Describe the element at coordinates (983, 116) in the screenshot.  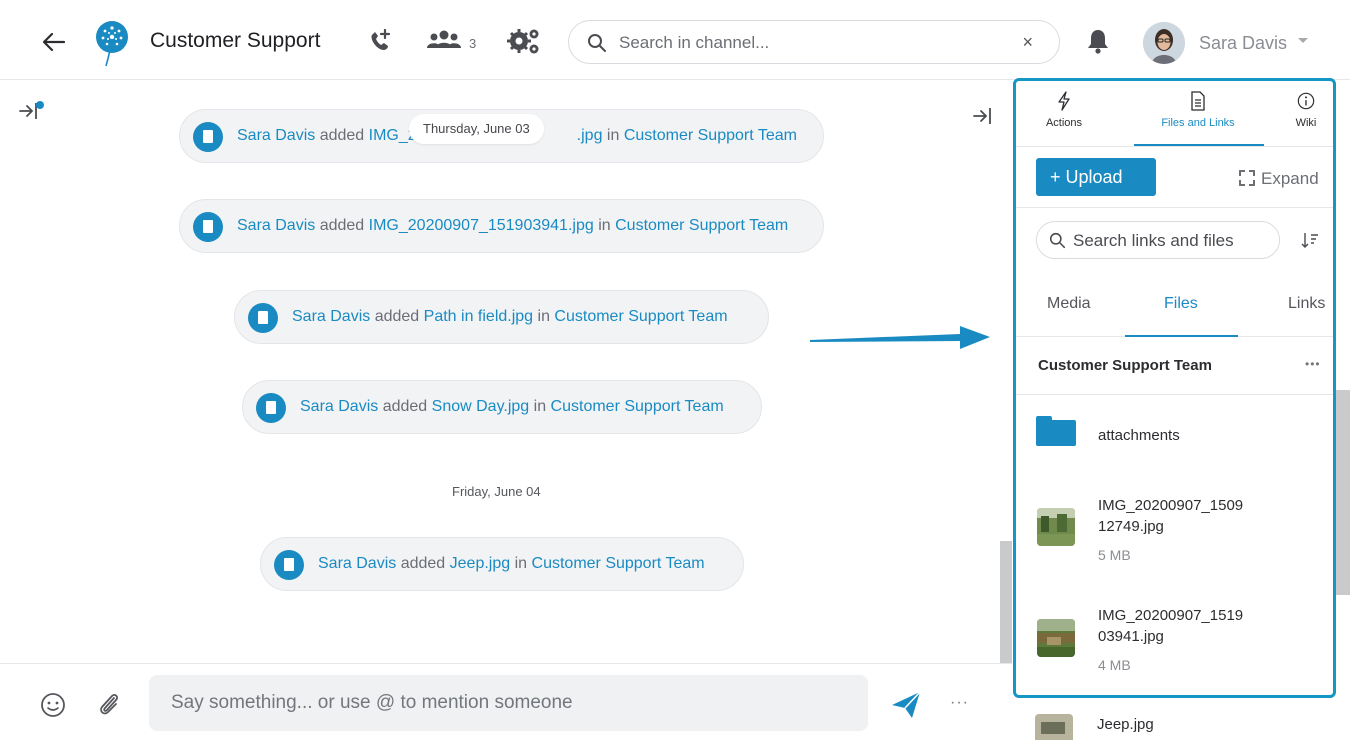
I see `collapse-right-panel-icon` at that location.